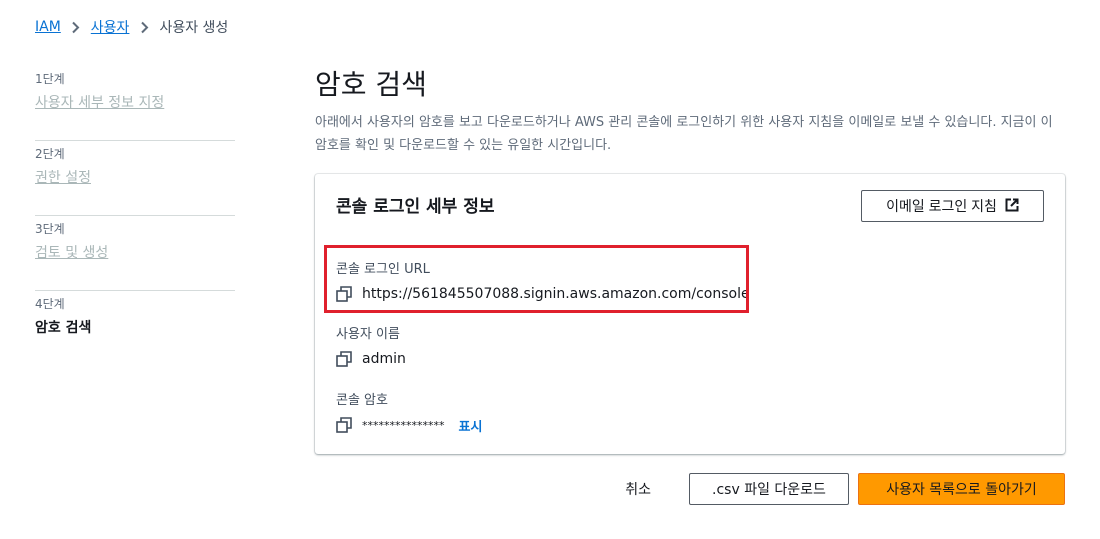  I want to click on password-row: *************** 표시, so click(409, 425).